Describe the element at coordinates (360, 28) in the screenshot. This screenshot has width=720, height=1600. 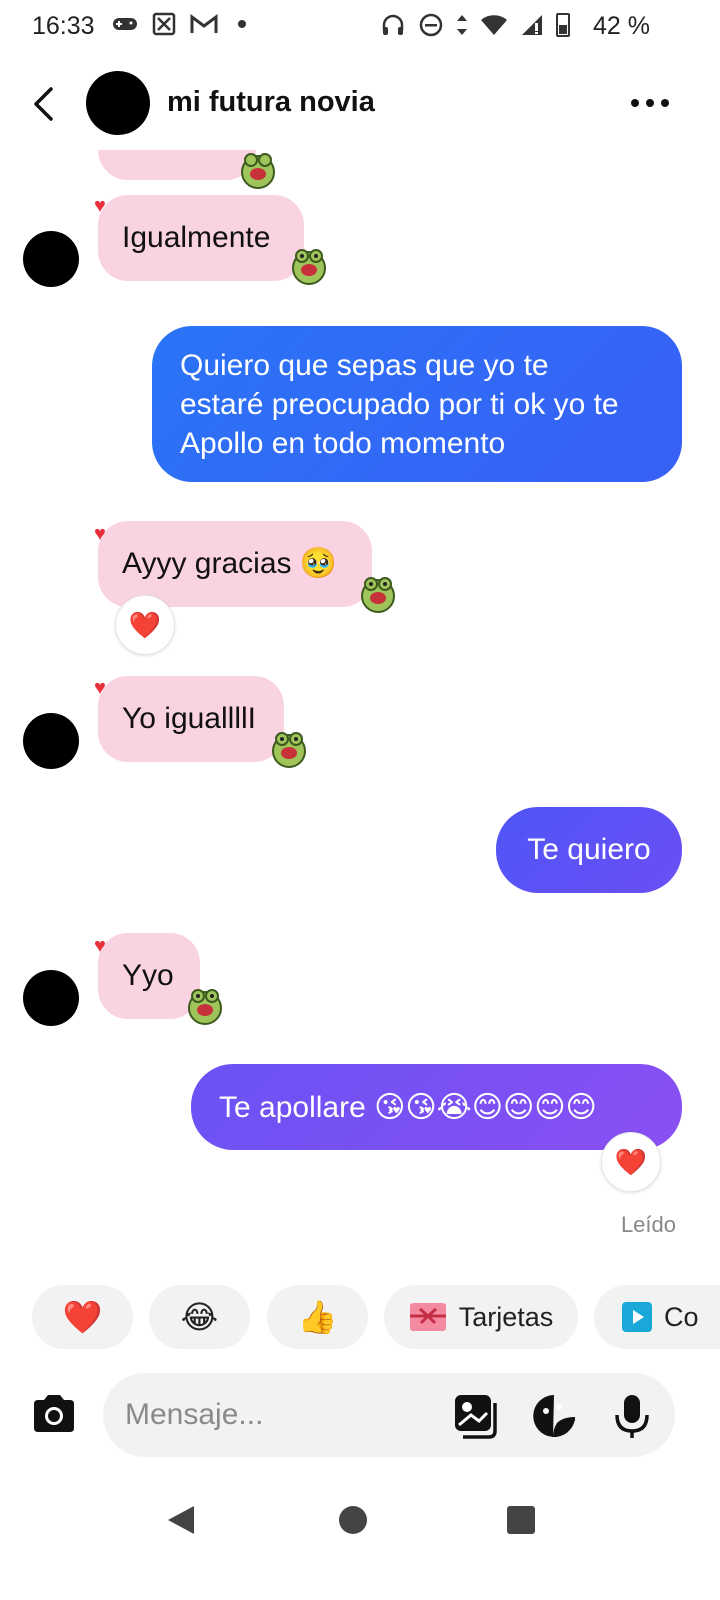
I see `status-bar: 16:33 42 %` at that location.